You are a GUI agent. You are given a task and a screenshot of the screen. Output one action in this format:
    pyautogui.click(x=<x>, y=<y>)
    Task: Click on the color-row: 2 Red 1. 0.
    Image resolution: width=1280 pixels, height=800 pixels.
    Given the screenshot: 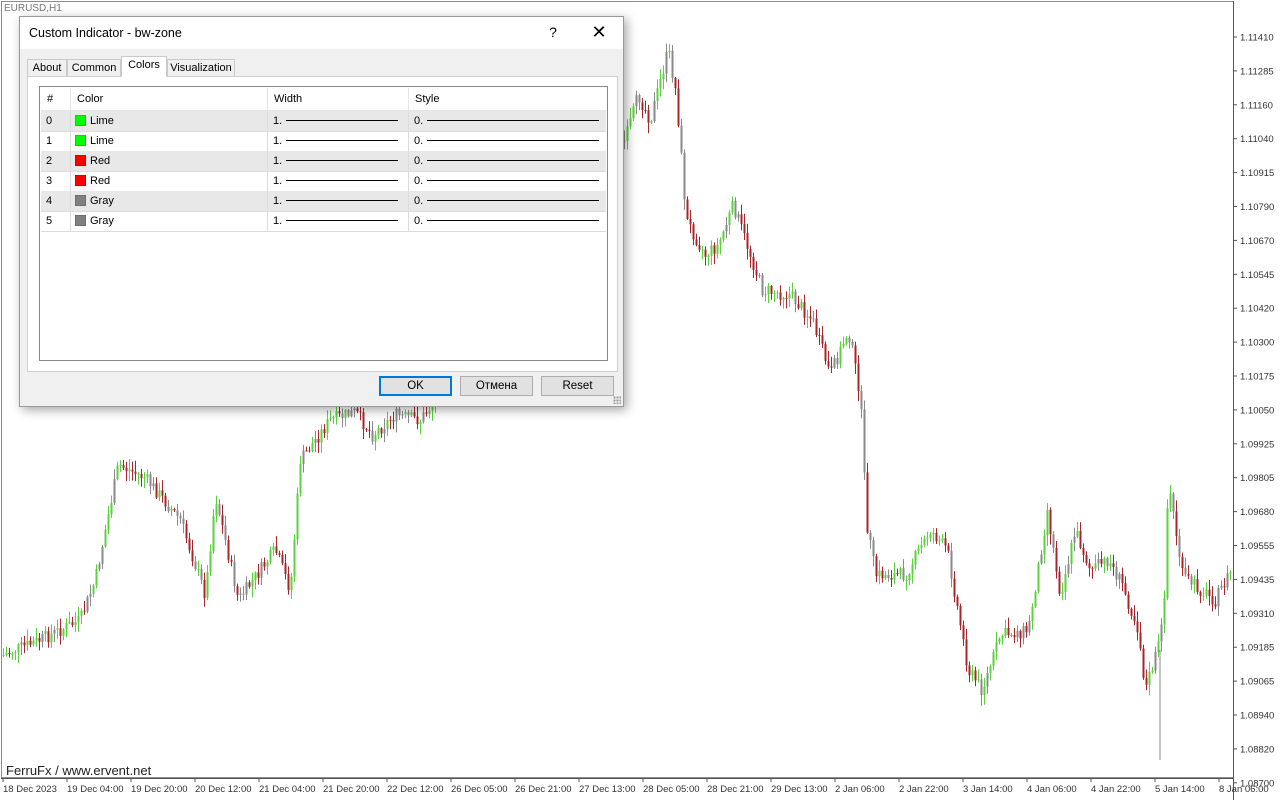 What is the action you would take?
    pyautogui.click(x=323, y=161)
    